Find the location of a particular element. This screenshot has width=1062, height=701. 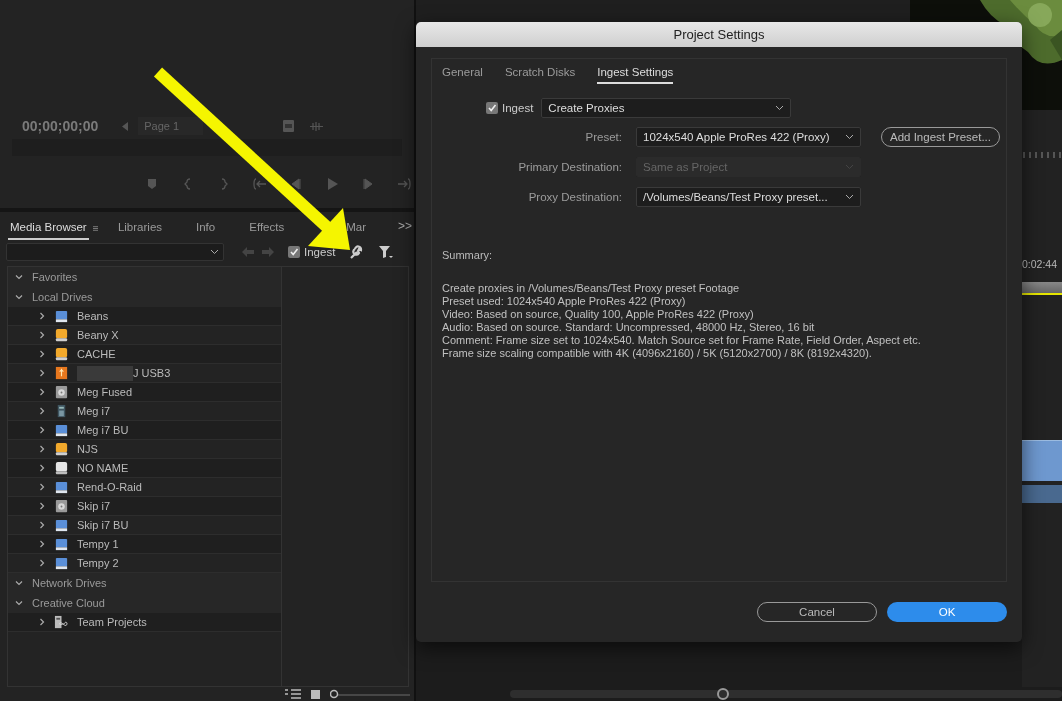

ruler-ticks is located at coordinates (1042, 155).